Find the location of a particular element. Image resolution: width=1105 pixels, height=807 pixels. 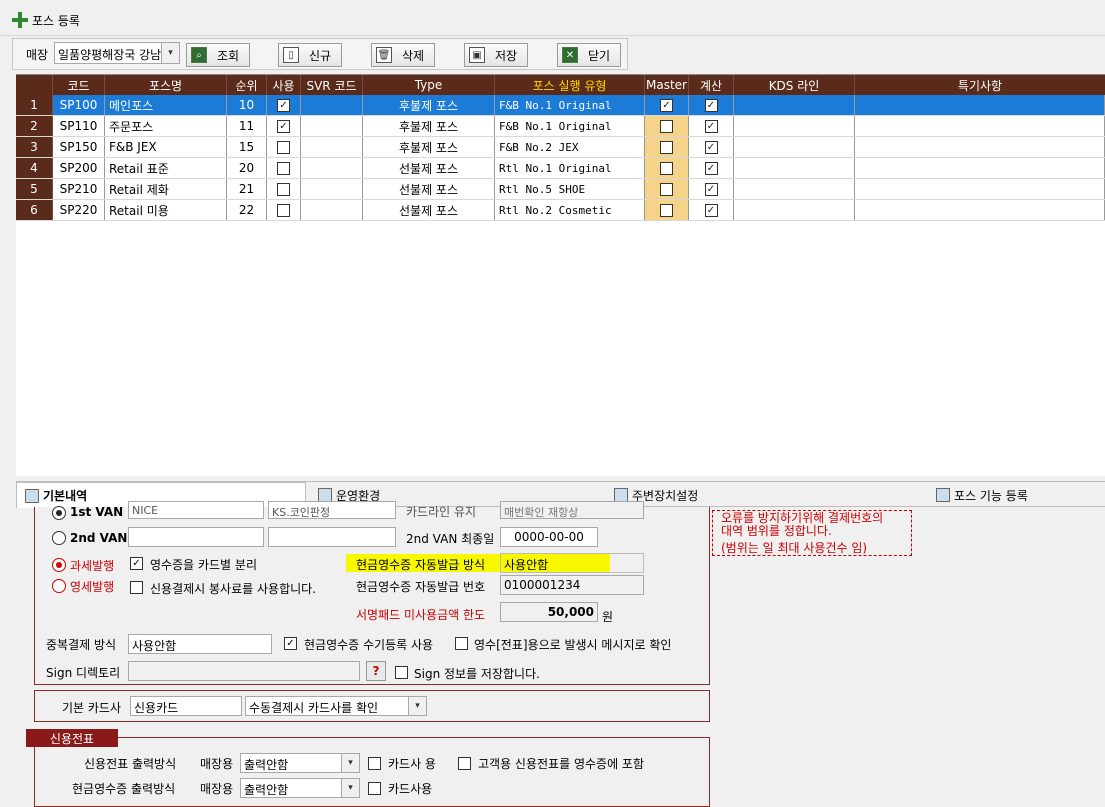

search-button: ⌕ 조회 is located at coordinates (218, 55).